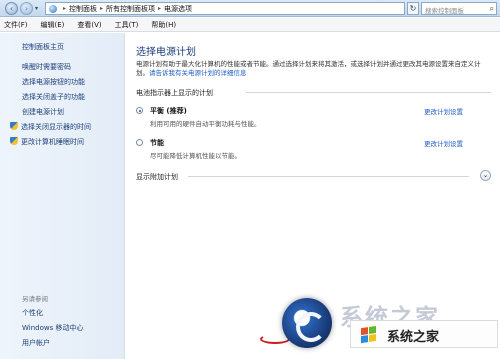 This screenshot has width=500, height=359. I want to click on sidebar-item-mobility-center: Windows 移动中心, so click(52, 328).